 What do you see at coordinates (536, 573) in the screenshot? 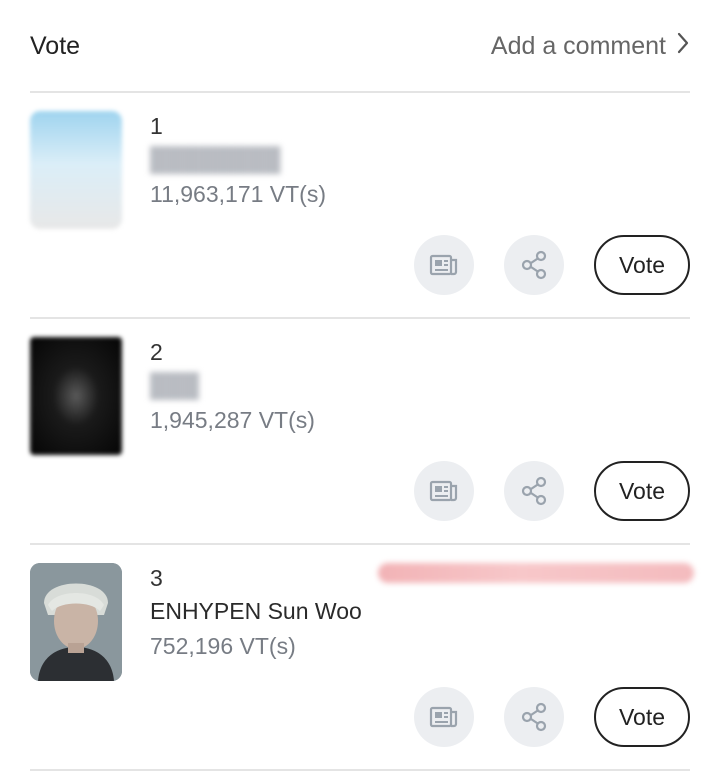
I see `redacted-overlay` at bounding box center [536, 573].